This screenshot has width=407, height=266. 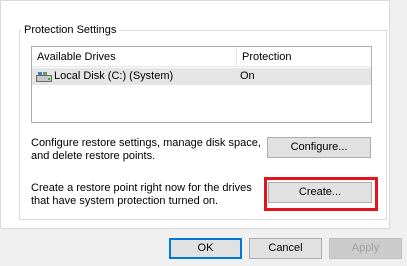 What do you see at coordinates (285, 248) in the screenshot?
I see `cancel-button: Cancel` at bounding box center [285, 248].